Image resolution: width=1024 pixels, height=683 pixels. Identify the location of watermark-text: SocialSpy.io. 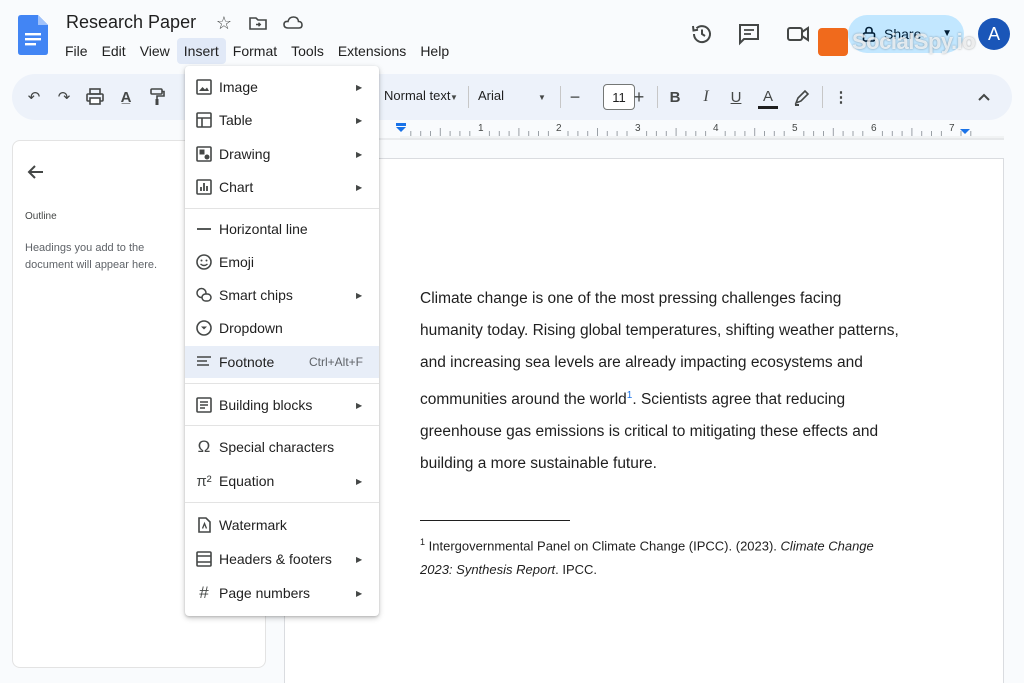
(914, 41).